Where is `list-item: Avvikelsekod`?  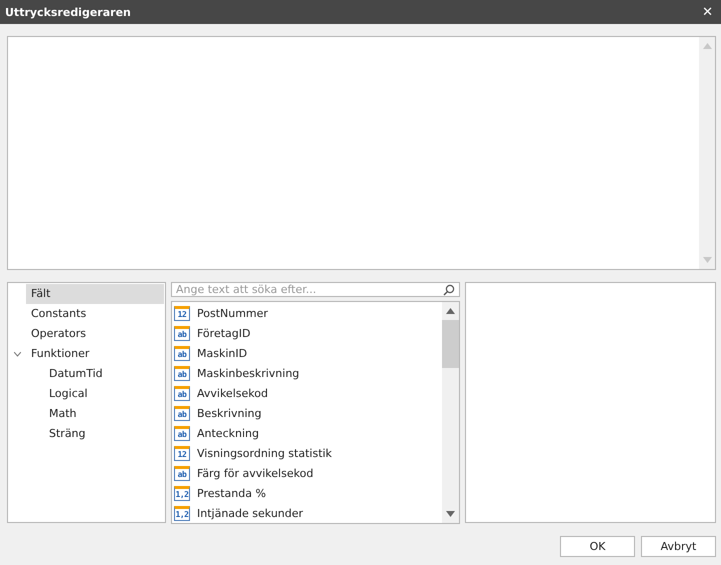 list-item: Avvikelsekod is located at coordinates (232, 393).